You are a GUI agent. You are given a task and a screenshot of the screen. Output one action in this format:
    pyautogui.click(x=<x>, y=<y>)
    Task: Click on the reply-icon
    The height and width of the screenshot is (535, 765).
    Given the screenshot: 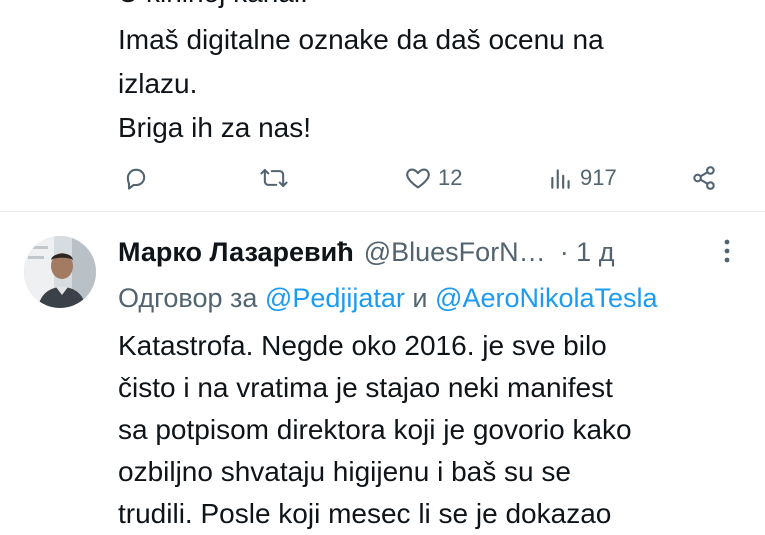 What is the action you would take?
    pyautogui.click(x=136, y=179)
    